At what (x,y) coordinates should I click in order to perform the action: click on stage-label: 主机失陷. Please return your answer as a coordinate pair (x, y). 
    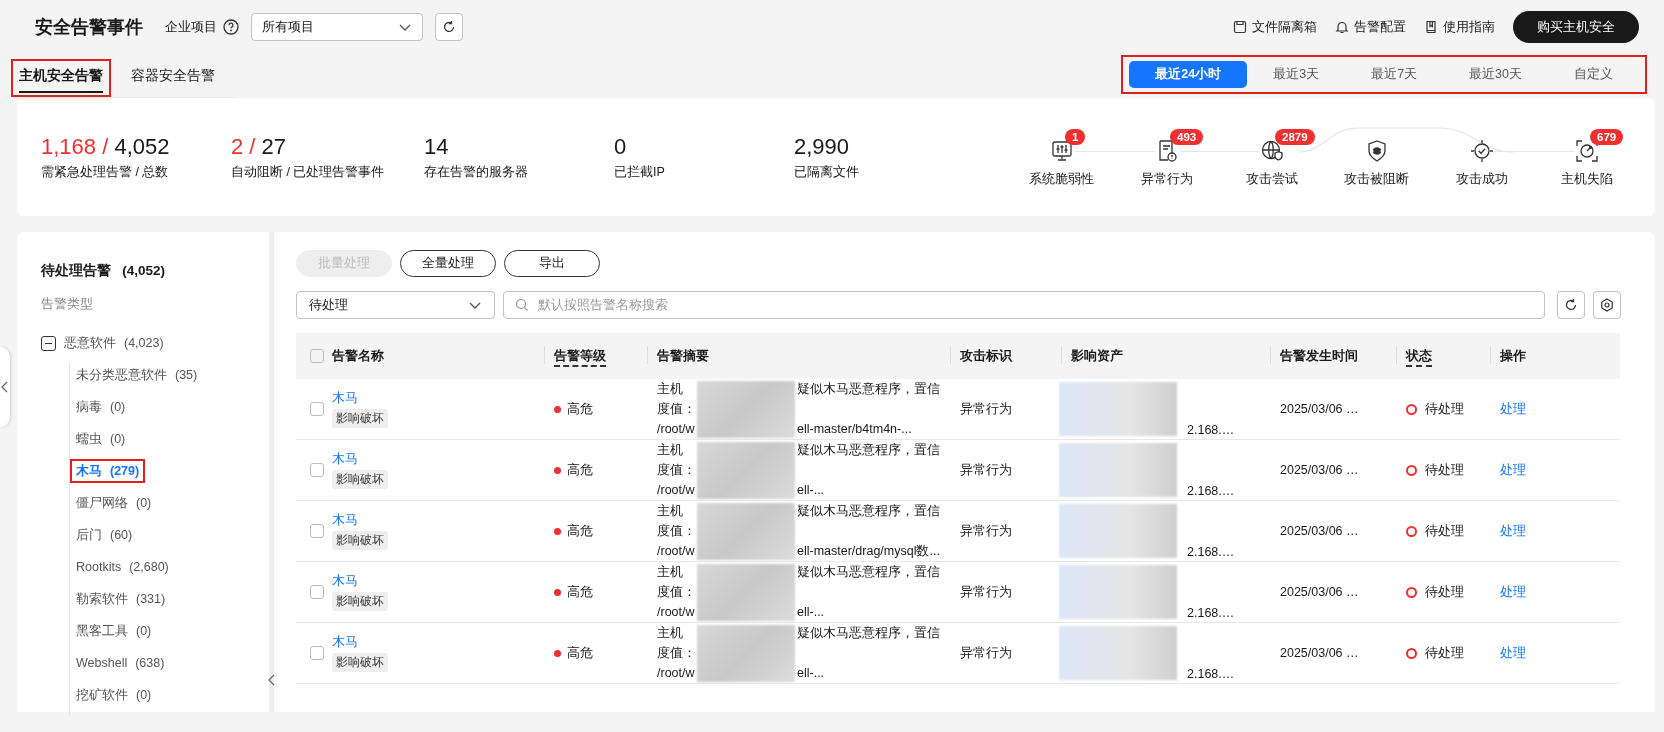
    Looking at the image, I should click on (1586, 179).